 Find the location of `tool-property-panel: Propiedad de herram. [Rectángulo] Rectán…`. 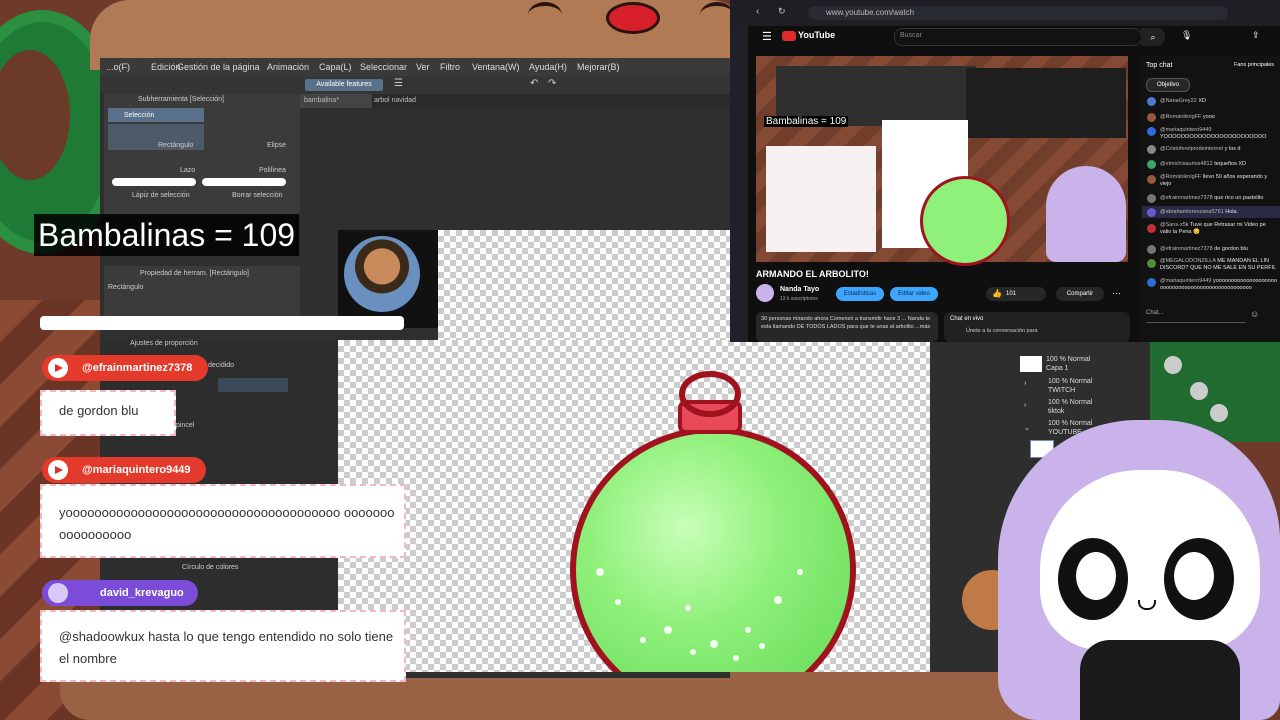

tool-property-panel: Propiedad de herram. [Rectángulo] Rectán… is located at coordinates (202, 291).